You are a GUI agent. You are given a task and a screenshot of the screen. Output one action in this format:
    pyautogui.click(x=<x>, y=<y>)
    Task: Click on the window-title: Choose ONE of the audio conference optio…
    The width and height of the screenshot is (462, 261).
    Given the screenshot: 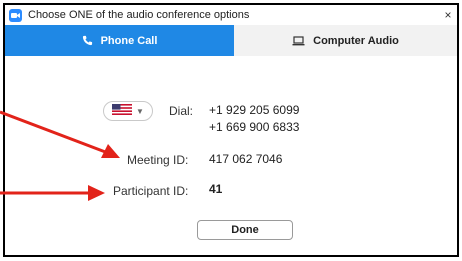 What is the action you would take?
    pyautogui.click(x=139, y=15)
    